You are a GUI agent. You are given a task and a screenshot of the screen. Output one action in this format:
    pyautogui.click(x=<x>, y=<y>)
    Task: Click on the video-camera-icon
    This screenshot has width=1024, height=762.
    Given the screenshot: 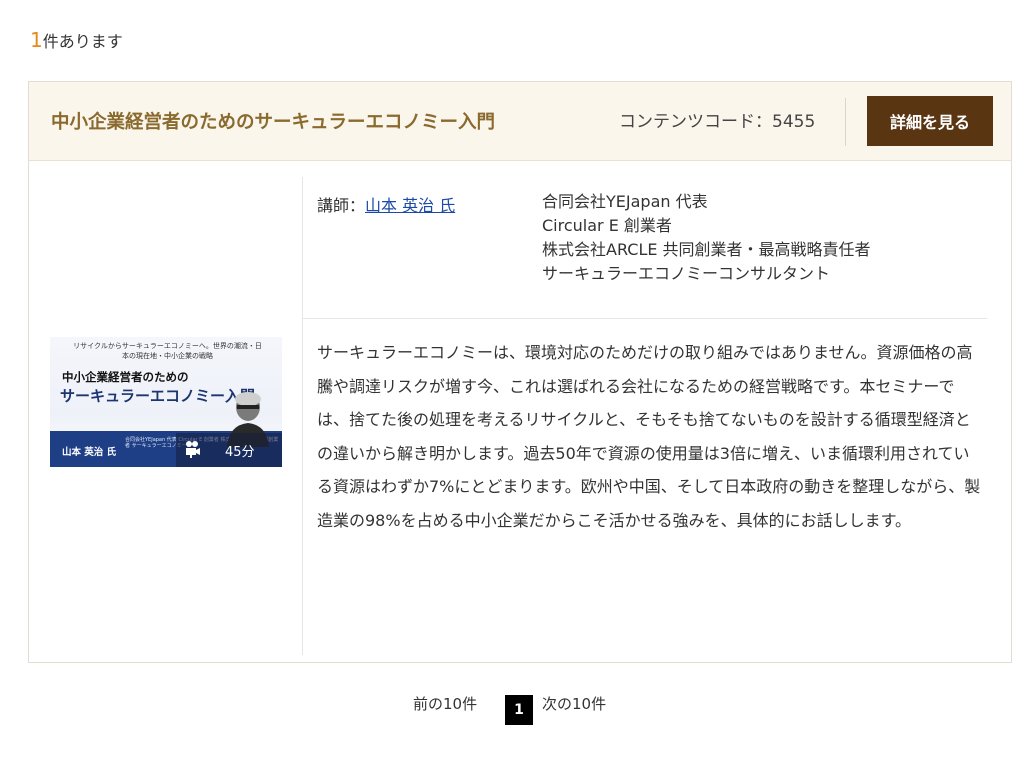 What is the action you would take?
    pyautogui.click(x=193, y=449)
    